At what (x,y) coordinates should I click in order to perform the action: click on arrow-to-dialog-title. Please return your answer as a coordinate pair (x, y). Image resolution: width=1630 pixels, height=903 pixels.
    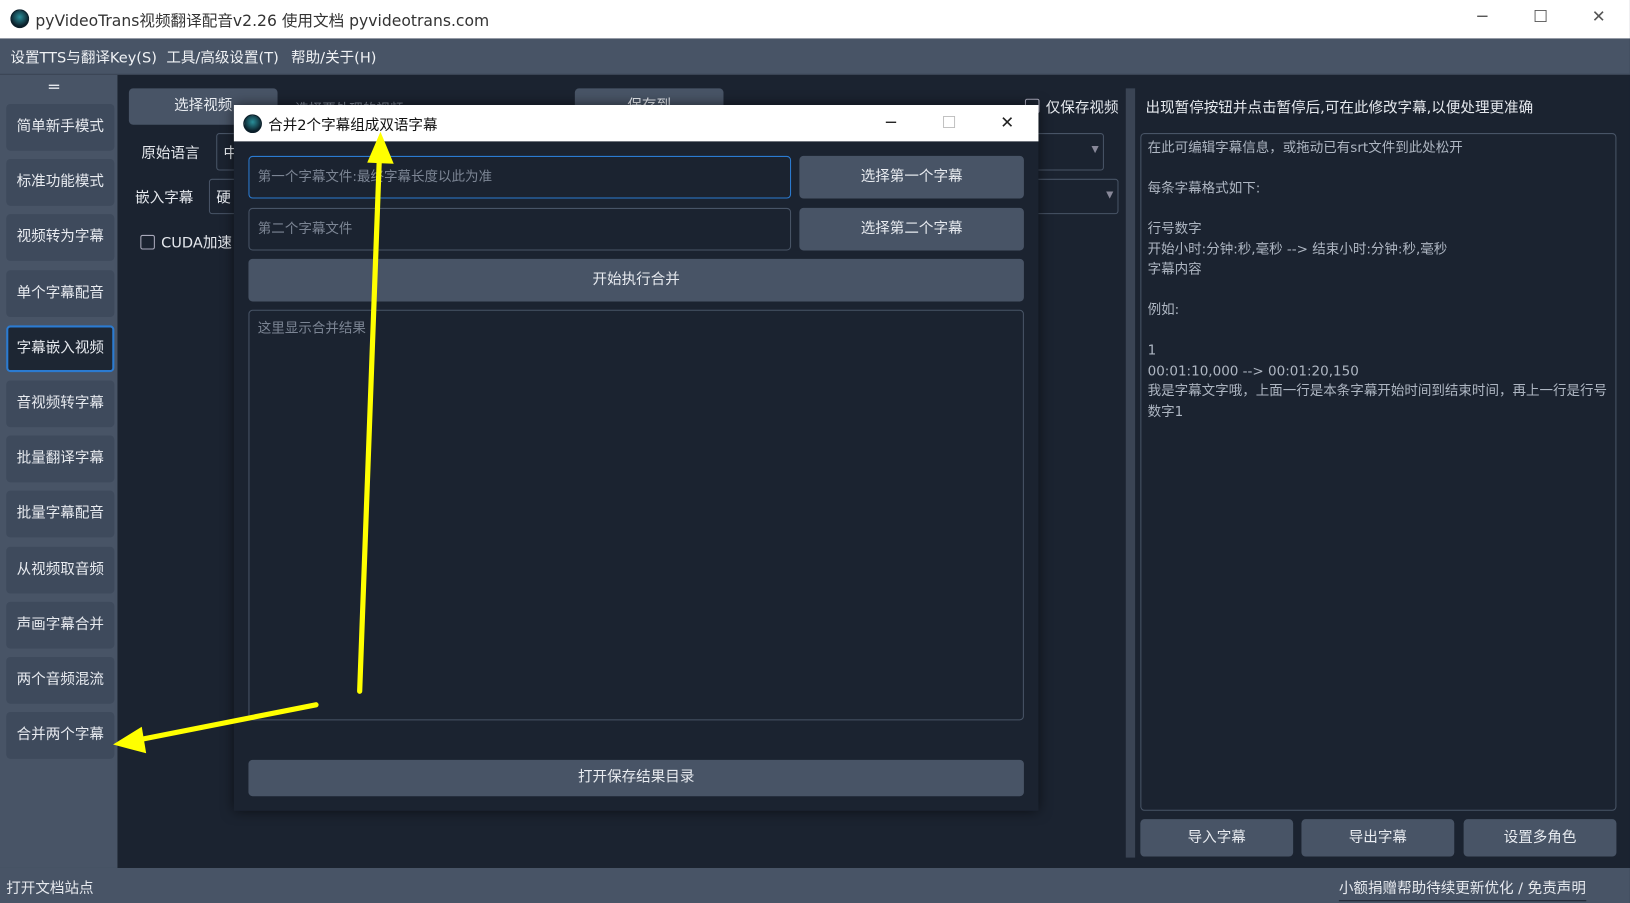
    Looking at the image, I should click on (370, 423).